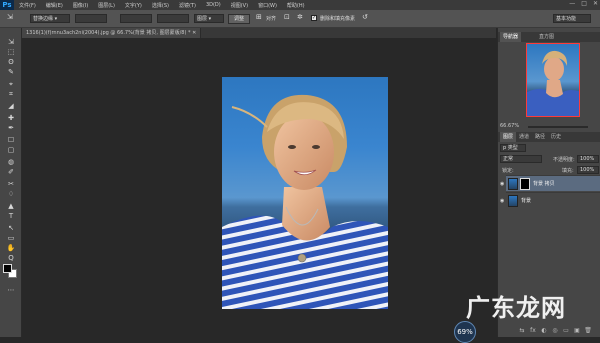  I want to click on watermark-text: 广东龙网, so click(516, 308).